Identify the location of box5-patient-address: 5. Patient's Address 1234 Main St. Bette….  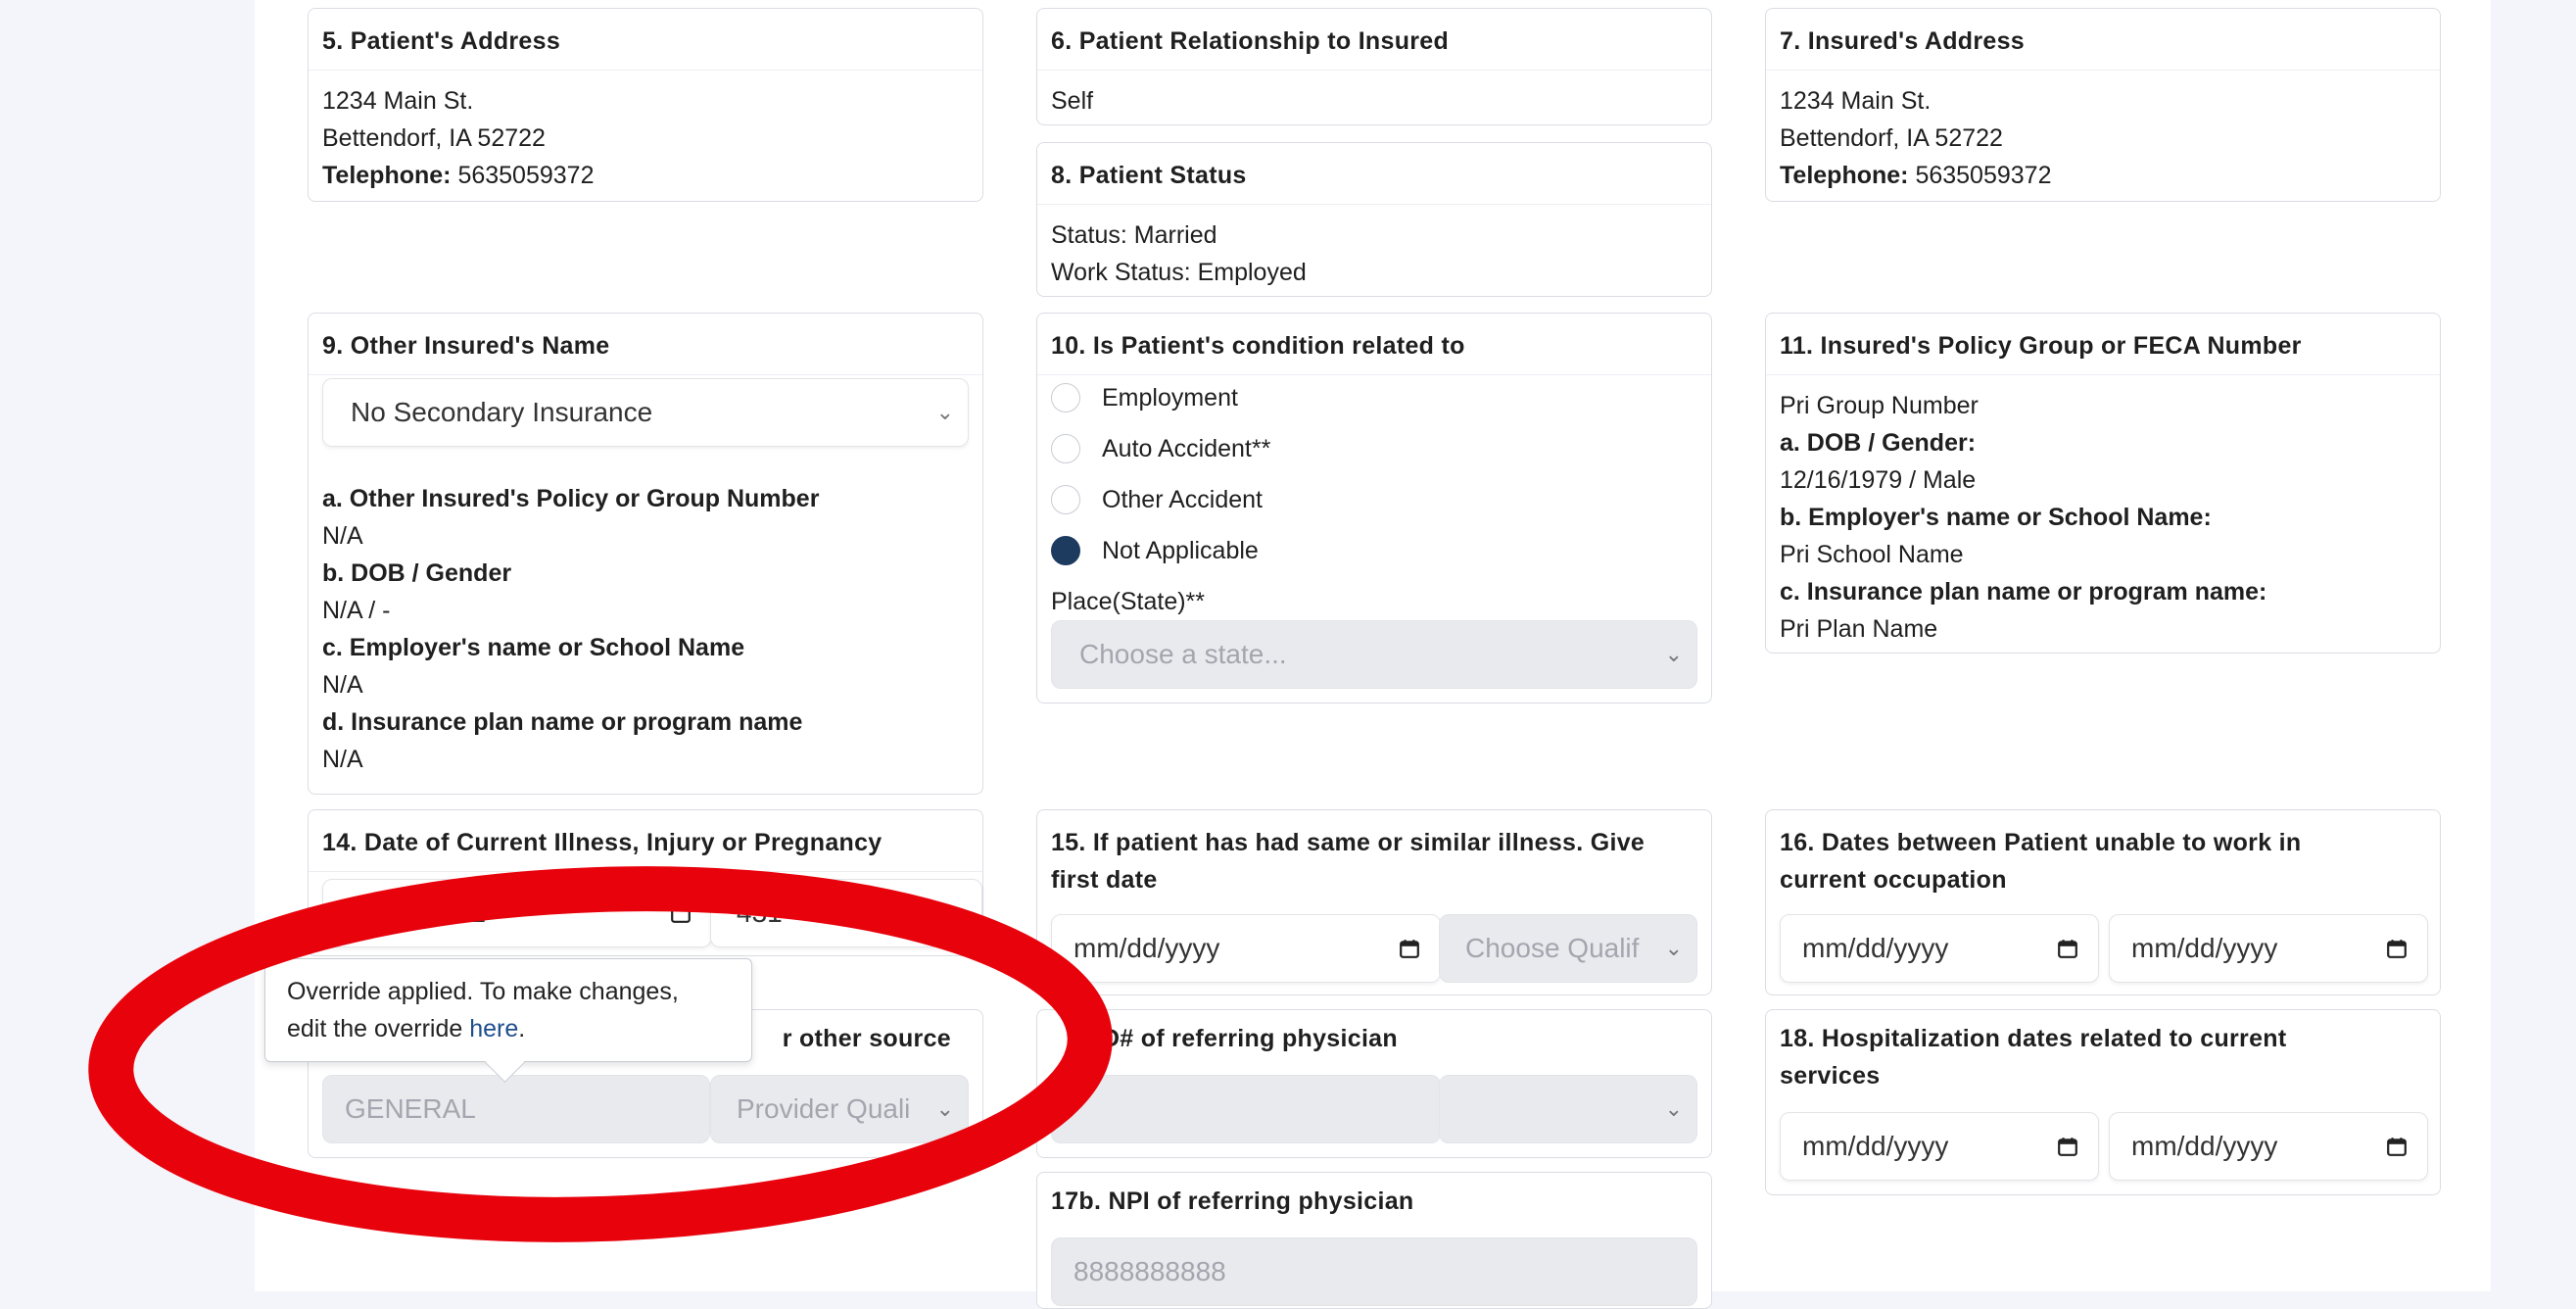
(646, 105).